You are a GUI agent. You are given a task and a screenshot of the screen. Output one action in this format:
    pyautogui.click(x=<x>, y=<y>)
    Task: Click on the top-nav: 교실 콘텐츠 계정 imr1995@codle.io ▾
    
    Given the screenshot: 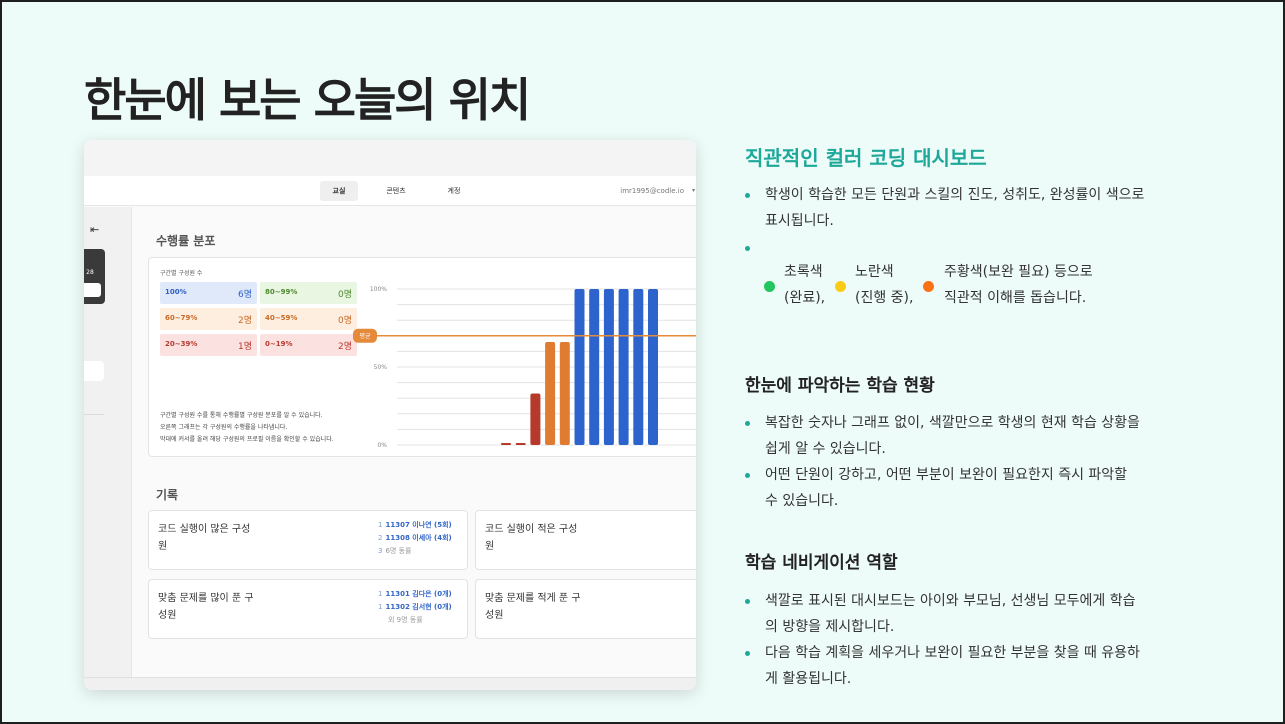 What is the action you would take?
    pyautogui.click(x=390, y=191)
    